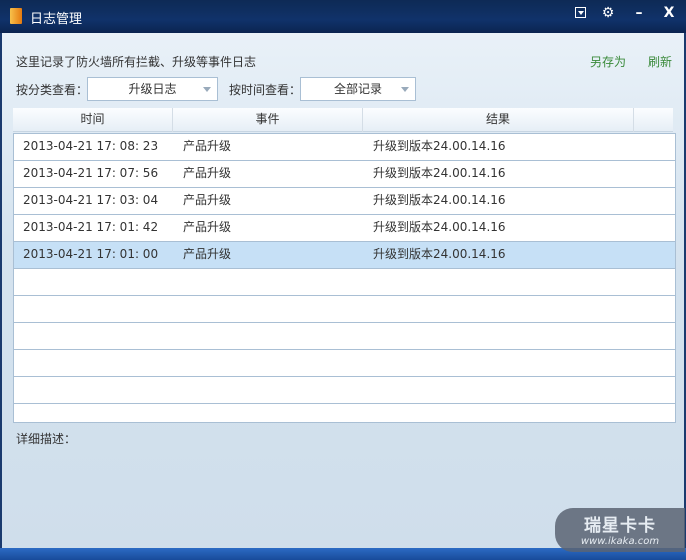 The height and width of the screenshot is (560, 686). I want to click on table-header: 时间 事件 结果, so click(343, 120).